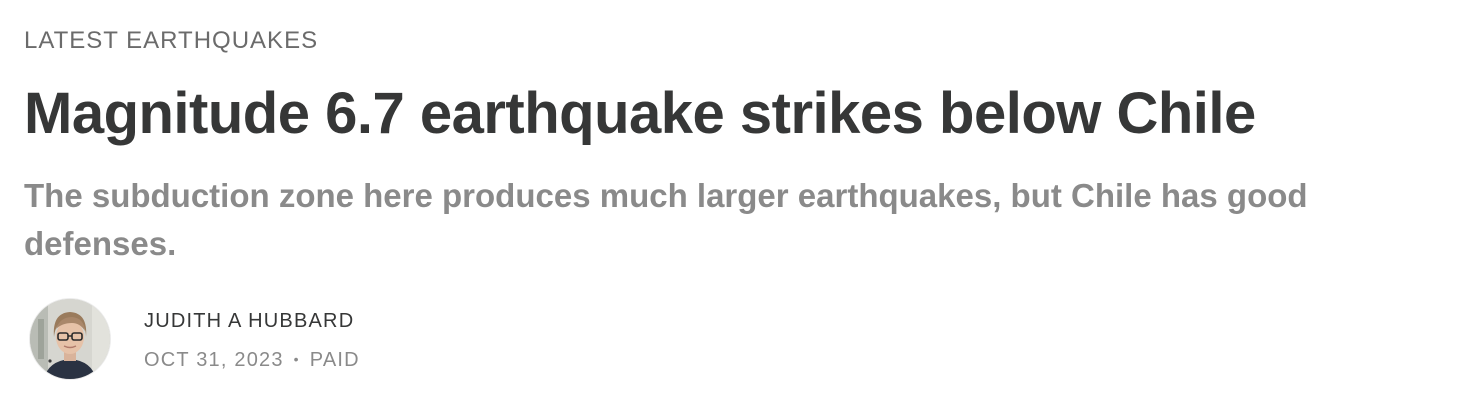 The image size is (1480, 408). Describe the element at coordinates (171, 41) in the screenshot. I see `section-label: Latest Earthquakes` at that location.